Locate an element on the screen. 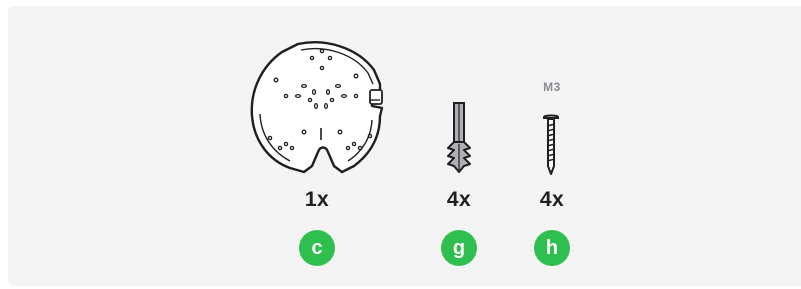 This screenshot has height=289, width=801. screw-quantity: 4x is located at coordinates (552, 199).